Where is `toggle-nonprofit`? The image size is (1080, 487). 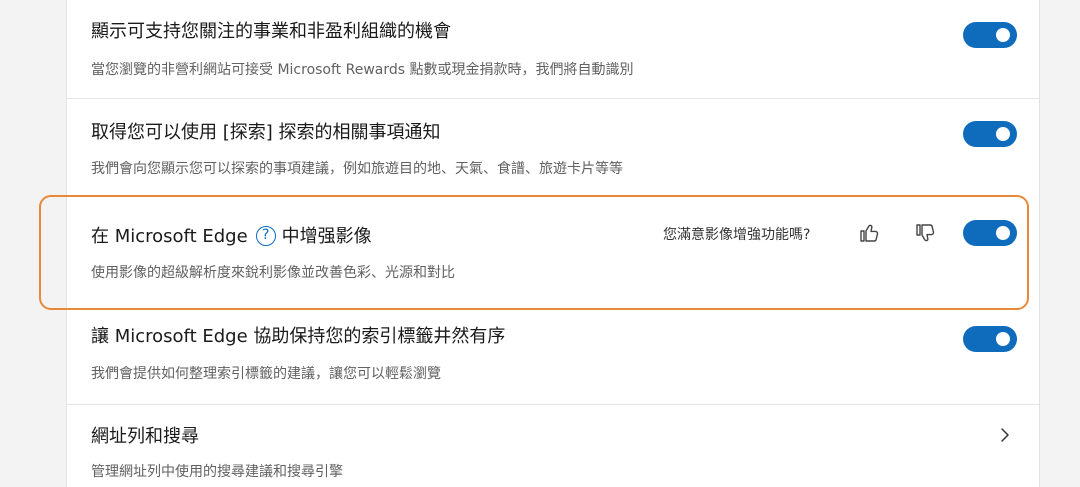
toggle-nonprofit is located at coordinates (990, 35).